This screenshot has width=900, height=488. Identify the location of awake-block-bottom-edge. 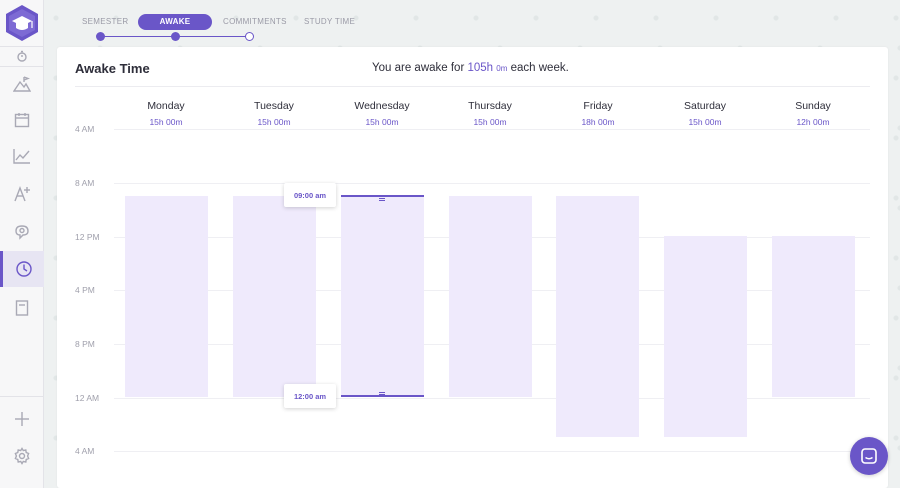
(382, 396).